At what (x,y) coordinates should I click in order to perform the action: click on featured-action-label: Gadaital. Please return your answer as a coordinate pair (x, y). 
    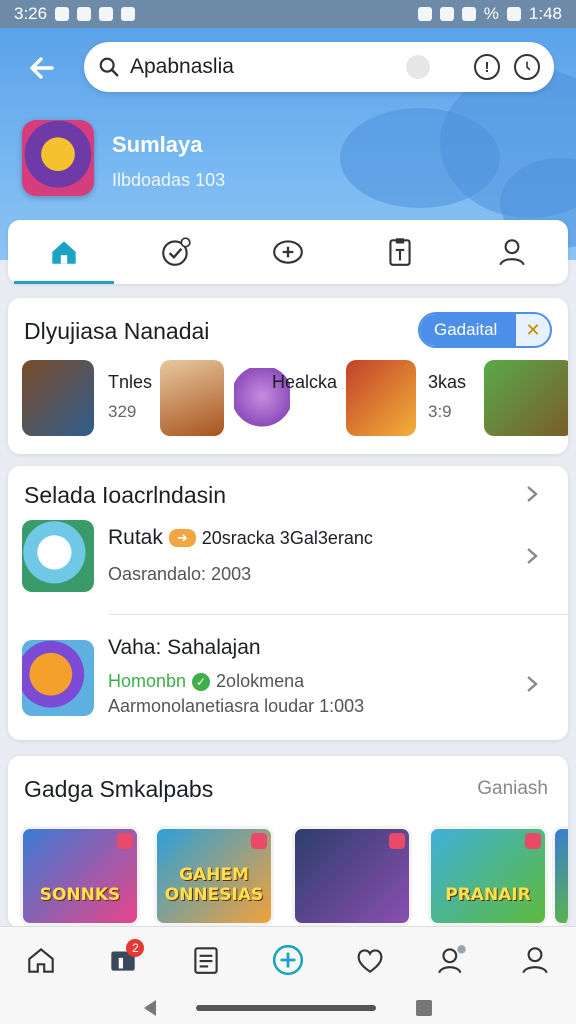
    Looking at the image, I should click on (468, 330).